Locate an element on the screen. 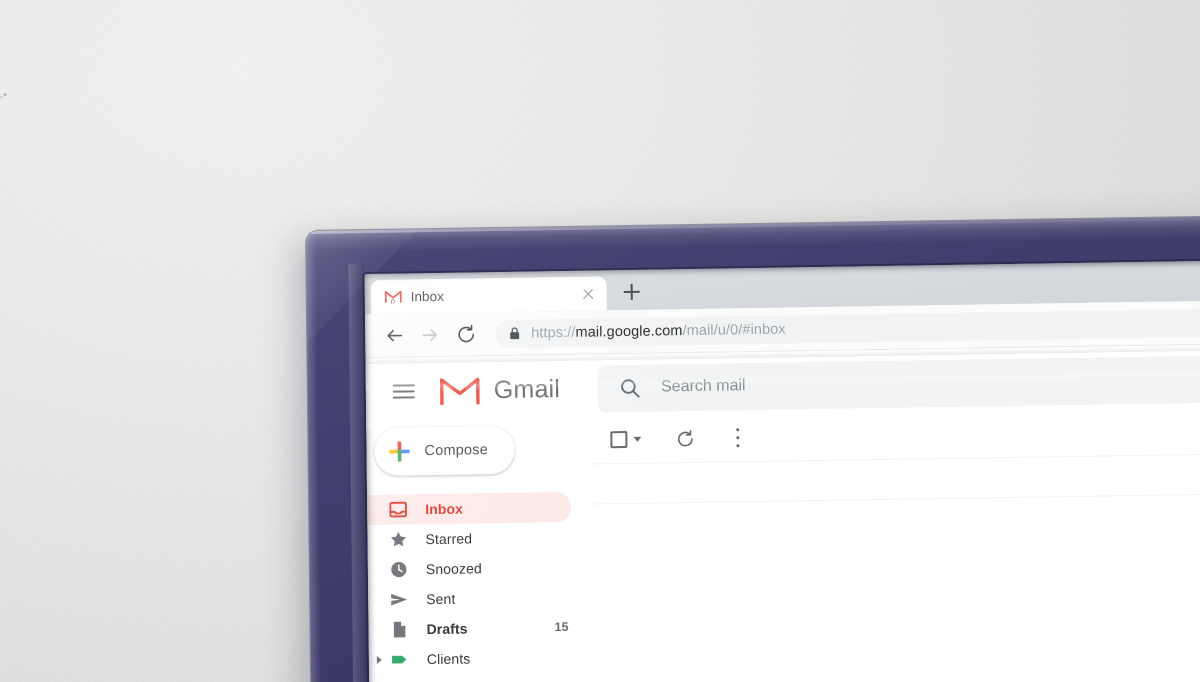 Image resolution: width=1200 pixels, height=682 pixels. sidebar-item-label: Snoozed is located at coordinates (453, 569).